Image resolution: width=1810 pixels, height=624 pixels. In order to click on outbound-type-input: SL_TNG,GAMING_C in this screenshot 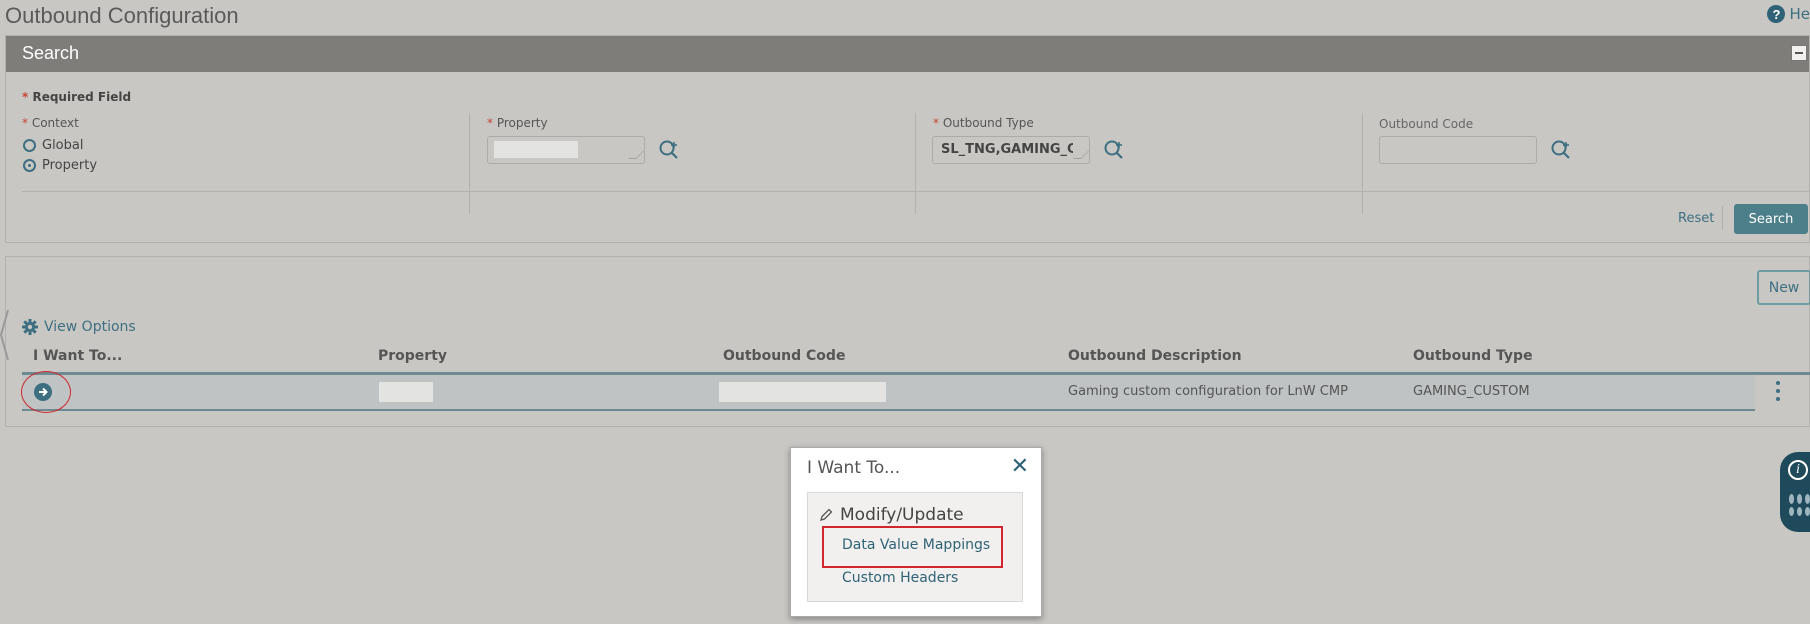, I will do `click(1011, 150)`.